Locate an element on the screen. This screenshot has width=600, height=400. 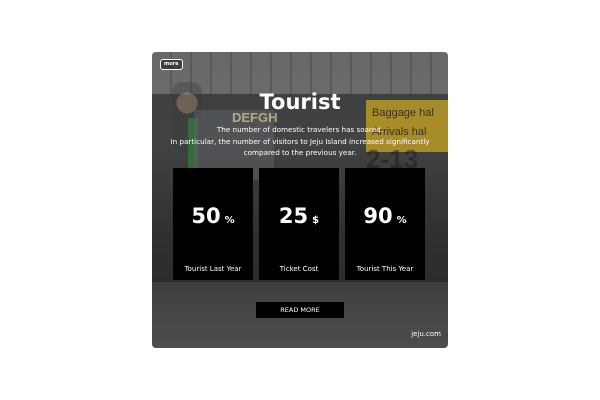
stat-label: Tourist This Year is located at coordinates (385, 269).